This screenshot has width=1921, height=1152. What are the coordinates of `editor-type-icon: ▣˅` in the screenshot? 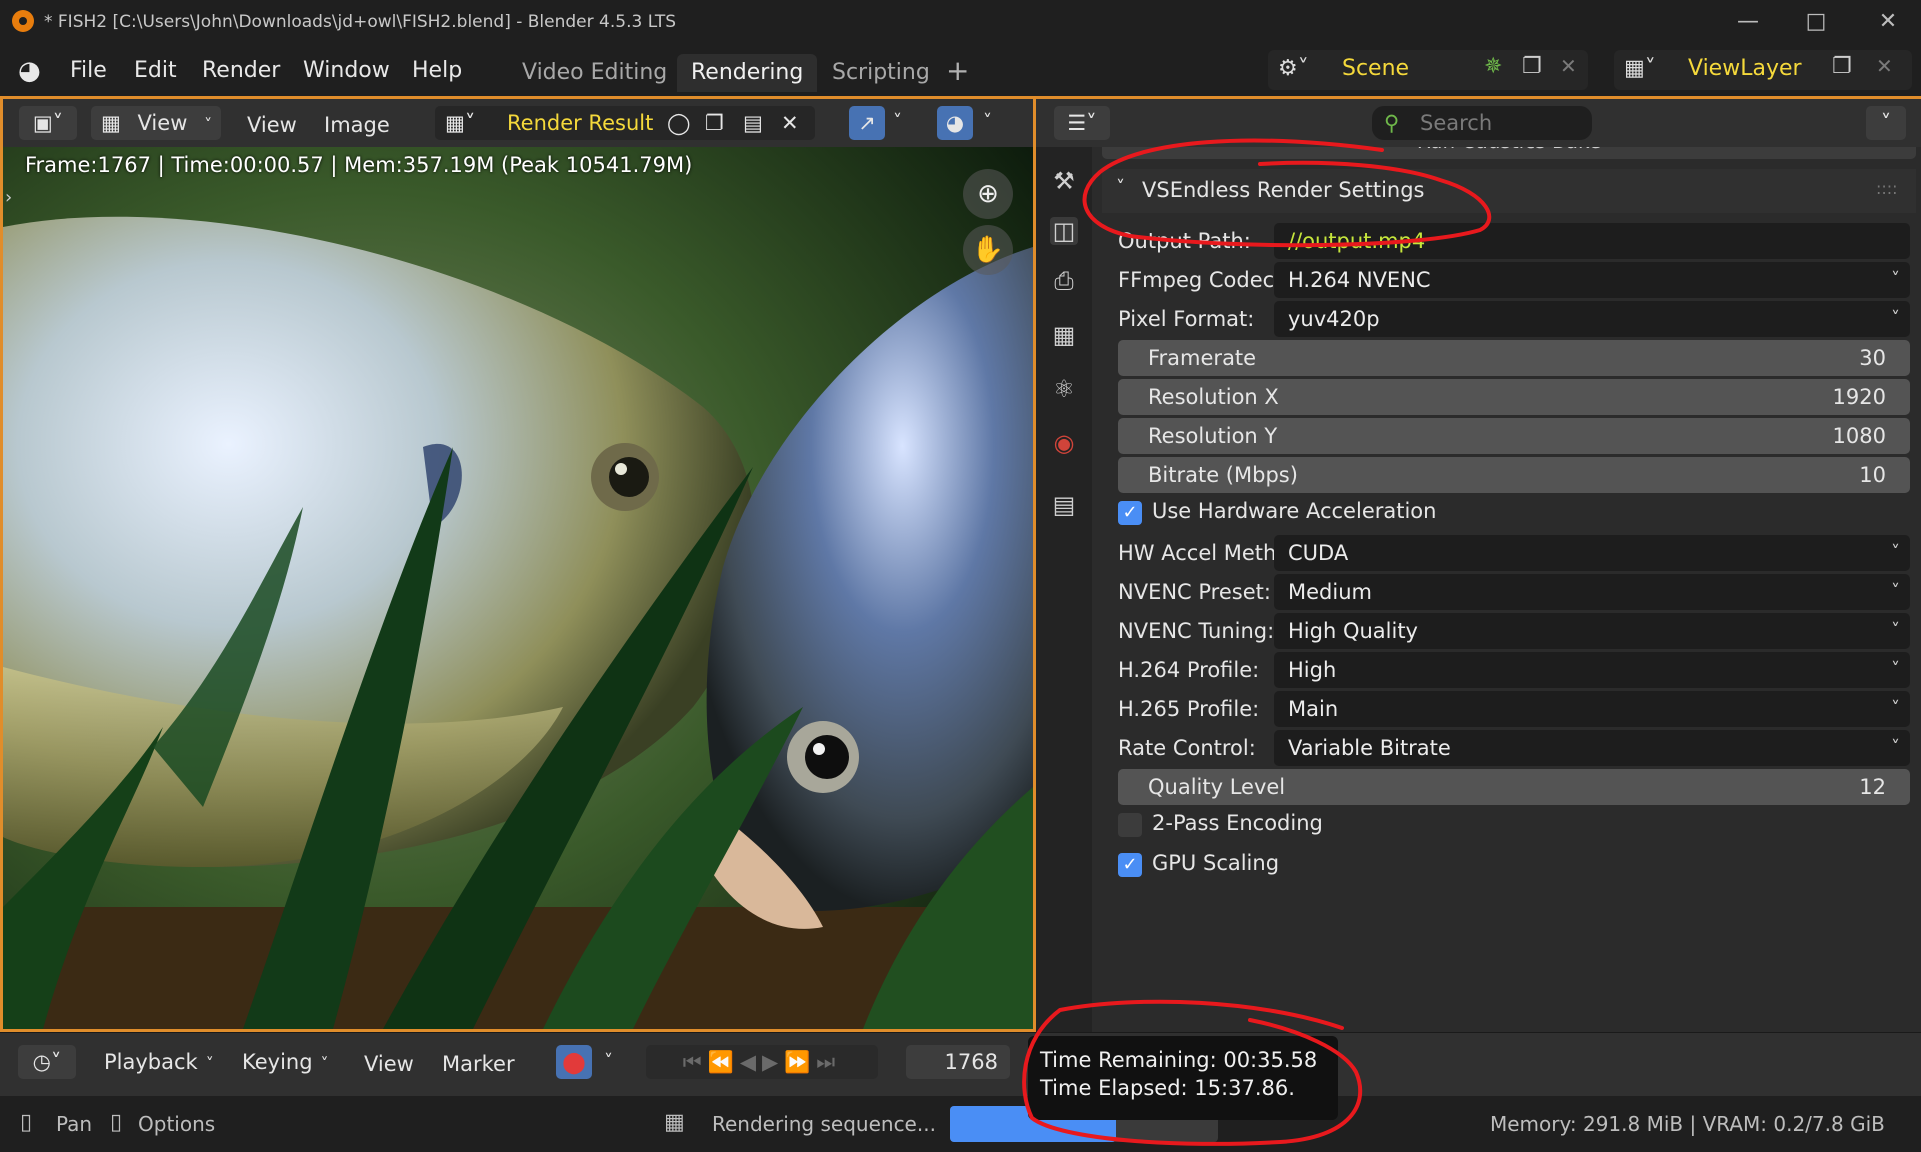 It's located at (48, 123).